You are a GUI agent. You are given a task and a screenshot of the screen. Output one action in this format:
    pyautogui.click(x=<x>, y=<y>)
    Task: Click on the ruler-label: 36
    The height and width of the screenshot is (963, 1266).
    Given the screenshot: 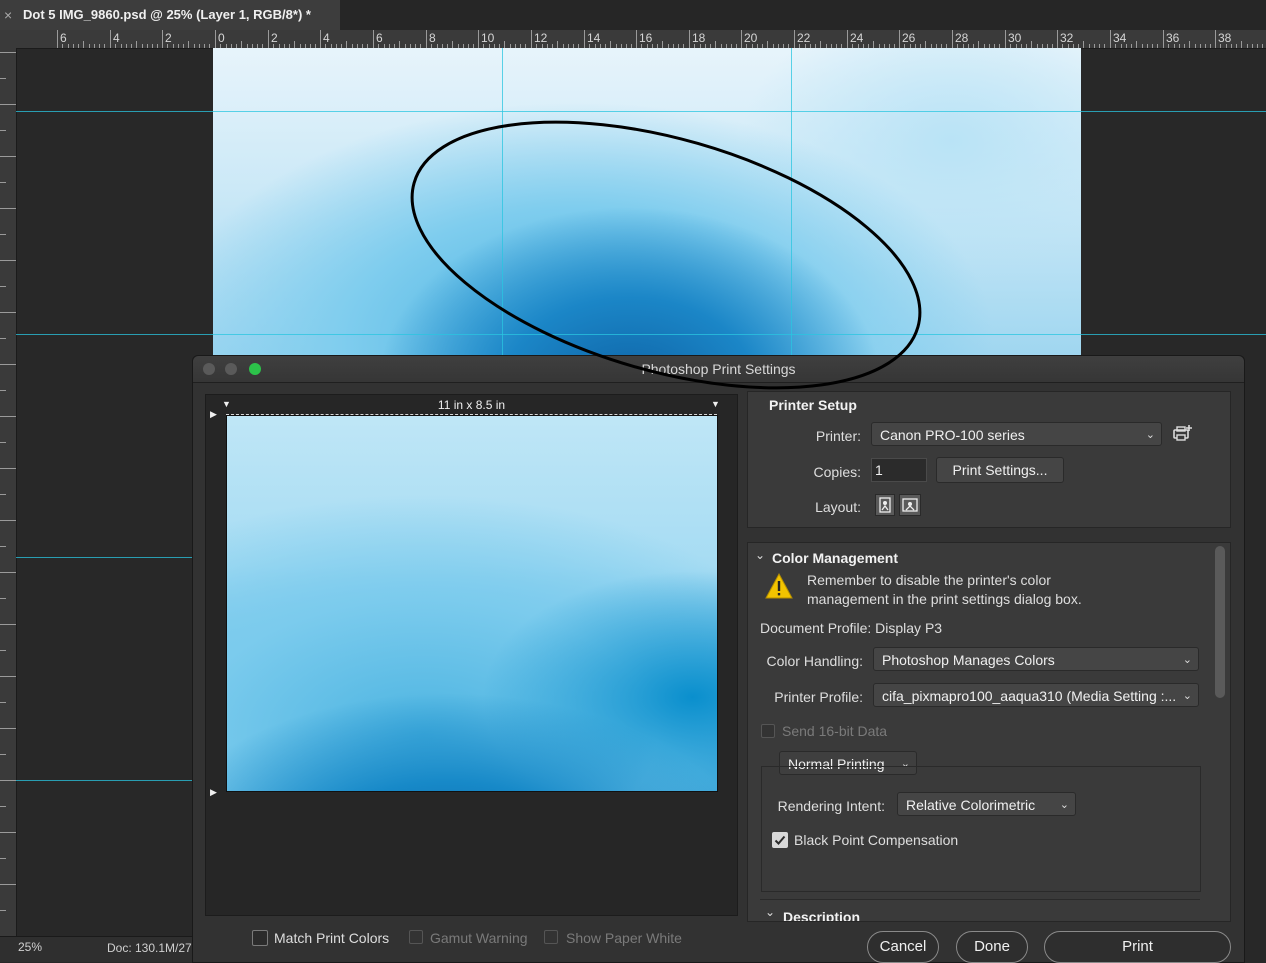 What is the action you would take?
    pyautogui.click(x=1173, y=38)
    